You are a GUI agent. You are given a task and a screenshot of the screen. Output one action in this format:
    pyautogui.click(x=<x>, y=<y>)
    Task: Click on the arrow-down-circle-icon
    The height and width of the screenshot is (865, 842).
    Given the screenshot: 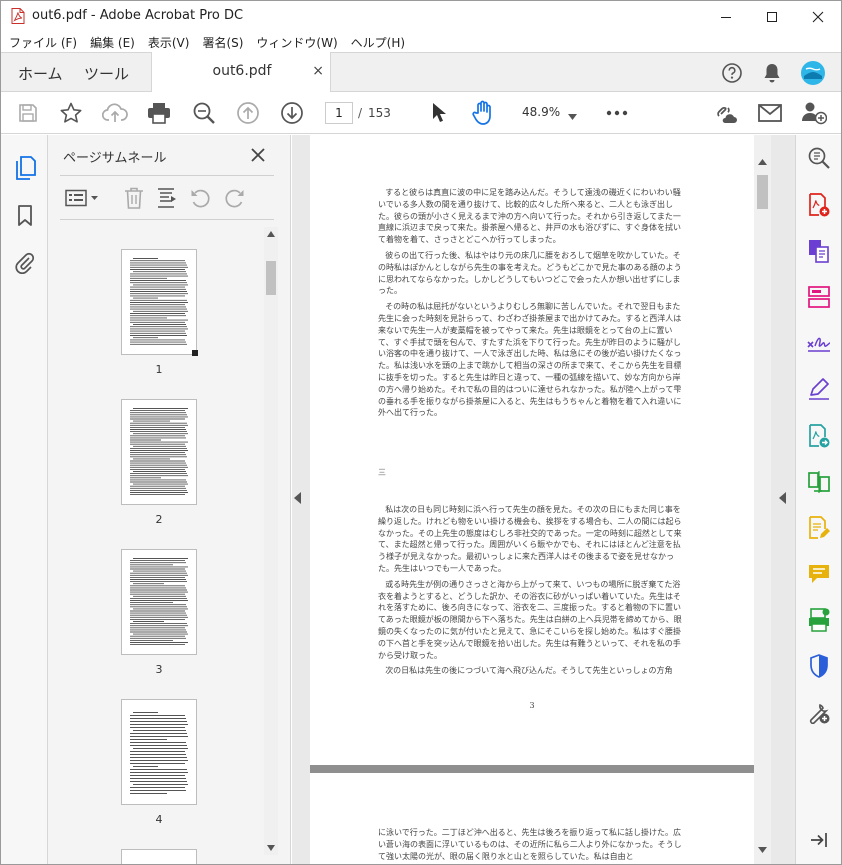 What is the action you would take?
    pyautogui.click(x=292, y=113)
    